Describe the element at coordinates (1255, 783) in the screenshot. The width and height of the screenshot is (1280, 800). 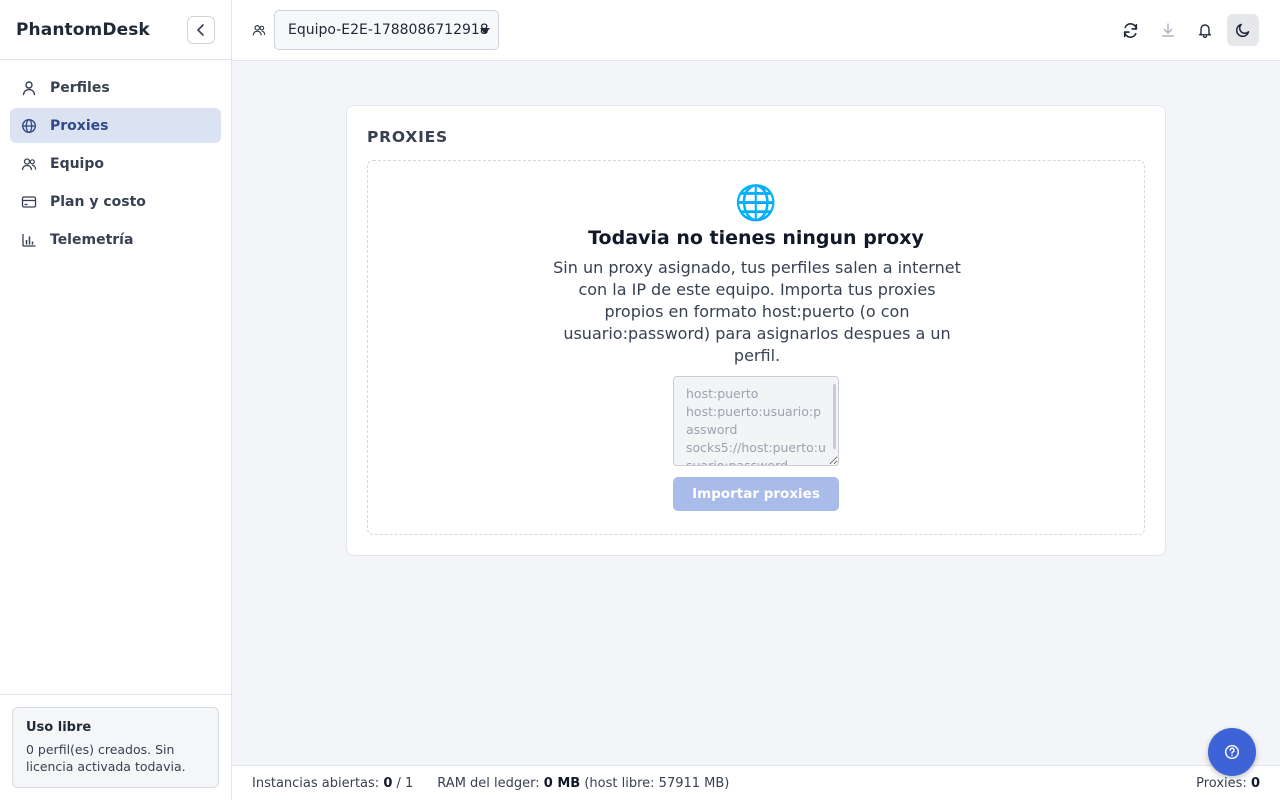
I see `proxies-count-value: 0` at that location.